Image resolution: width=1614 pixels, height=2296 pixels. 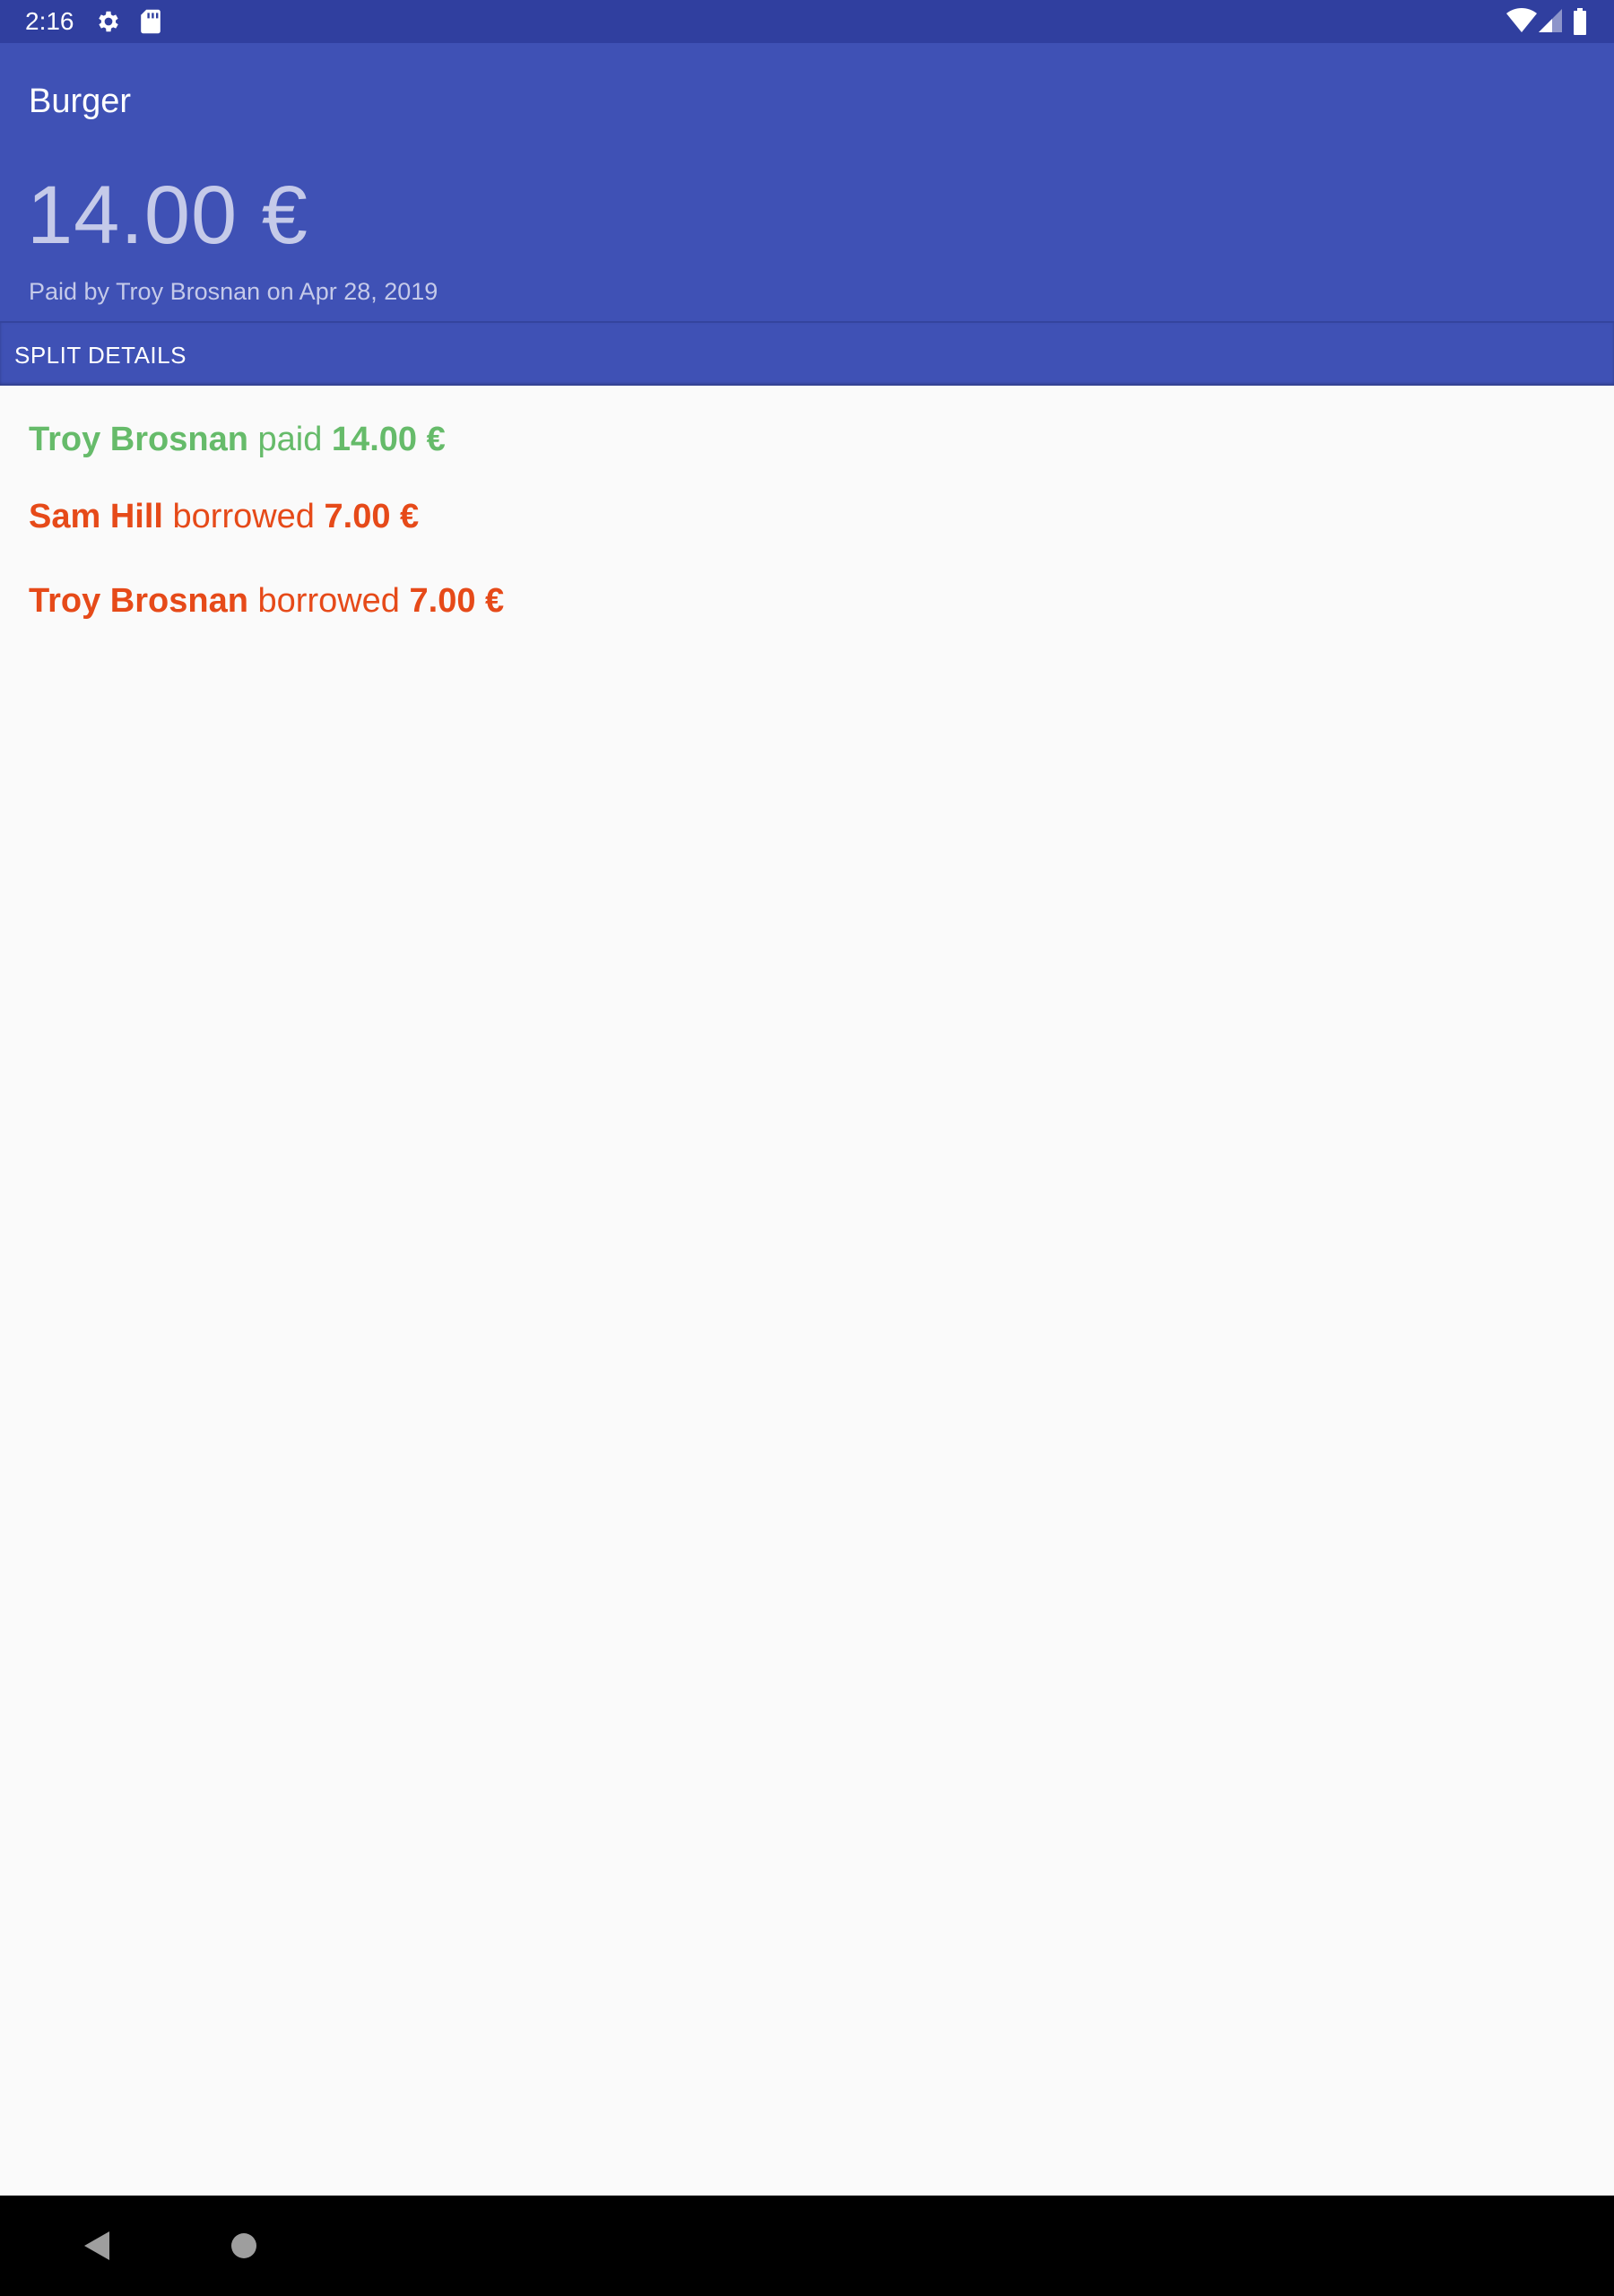 What do you see at coordinates (96, 516) in the screenshot?
I see `split-person-name: Sam Hill` at bounding box center [96, 516].